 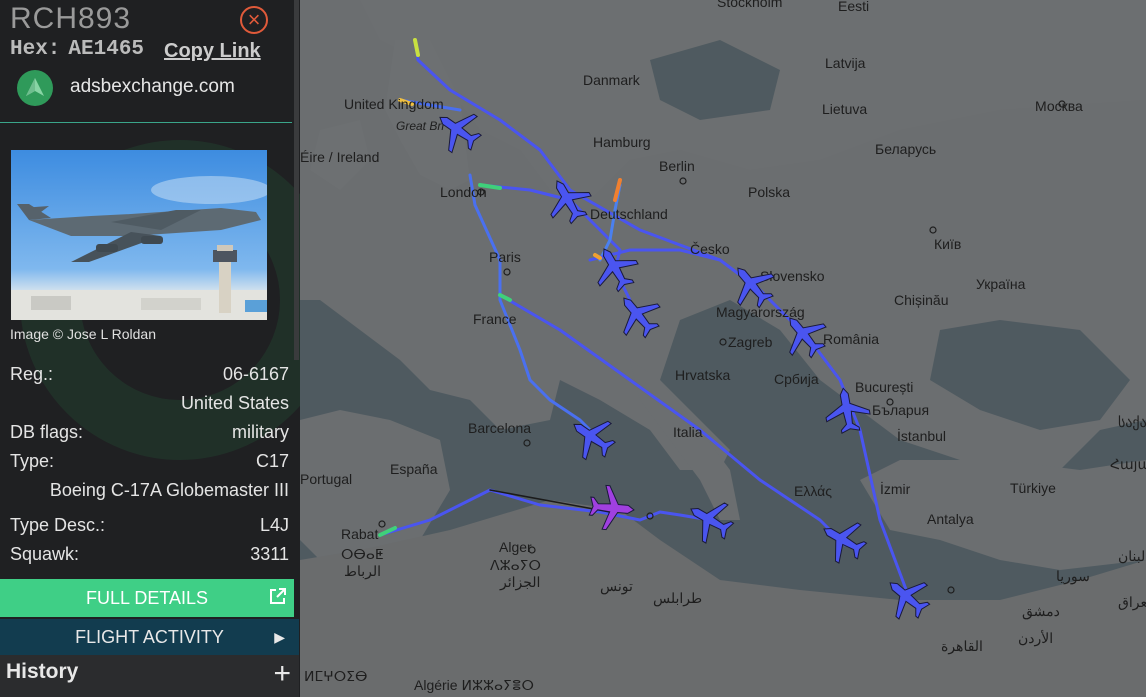 I want to click on image-credit: Image © Jose L Roldan, so click(x=83, y=334).